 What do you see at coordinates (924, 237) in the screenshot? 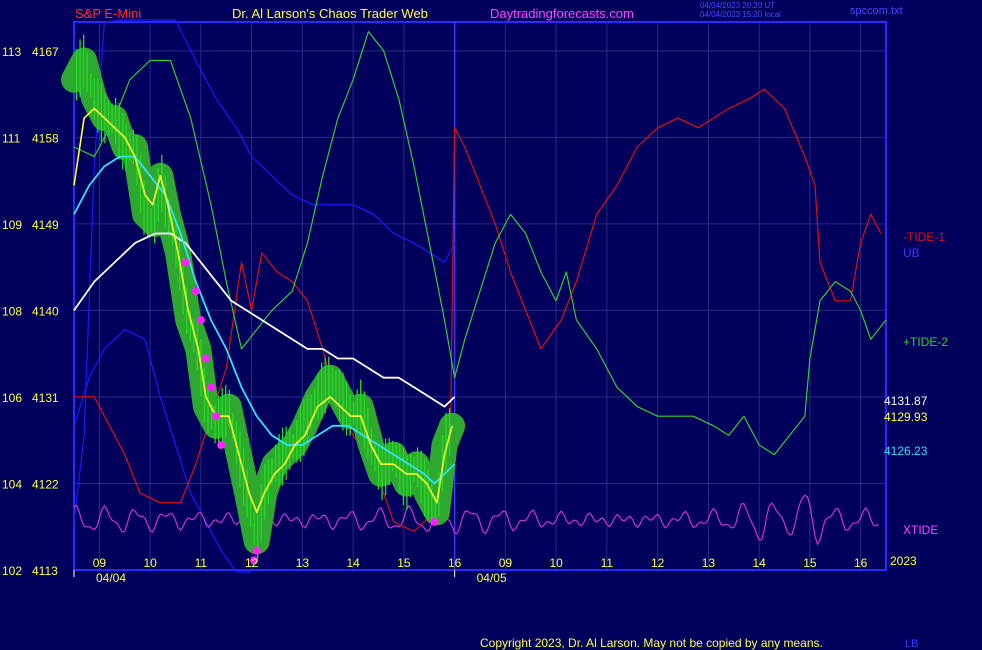
I see `label-tide1: -TIDE-1` at bounding box center [924, 237].